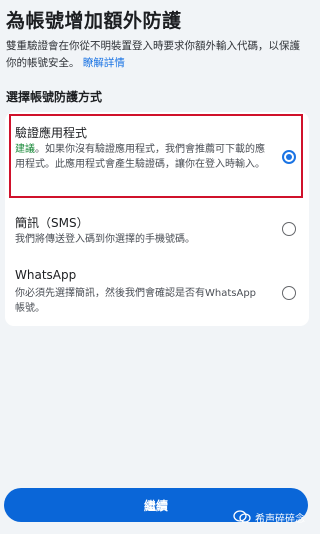  Describe the element at coordinates (280, 519) in the screenshot. I see `watermark-text: 希声碎碎念` at that location.